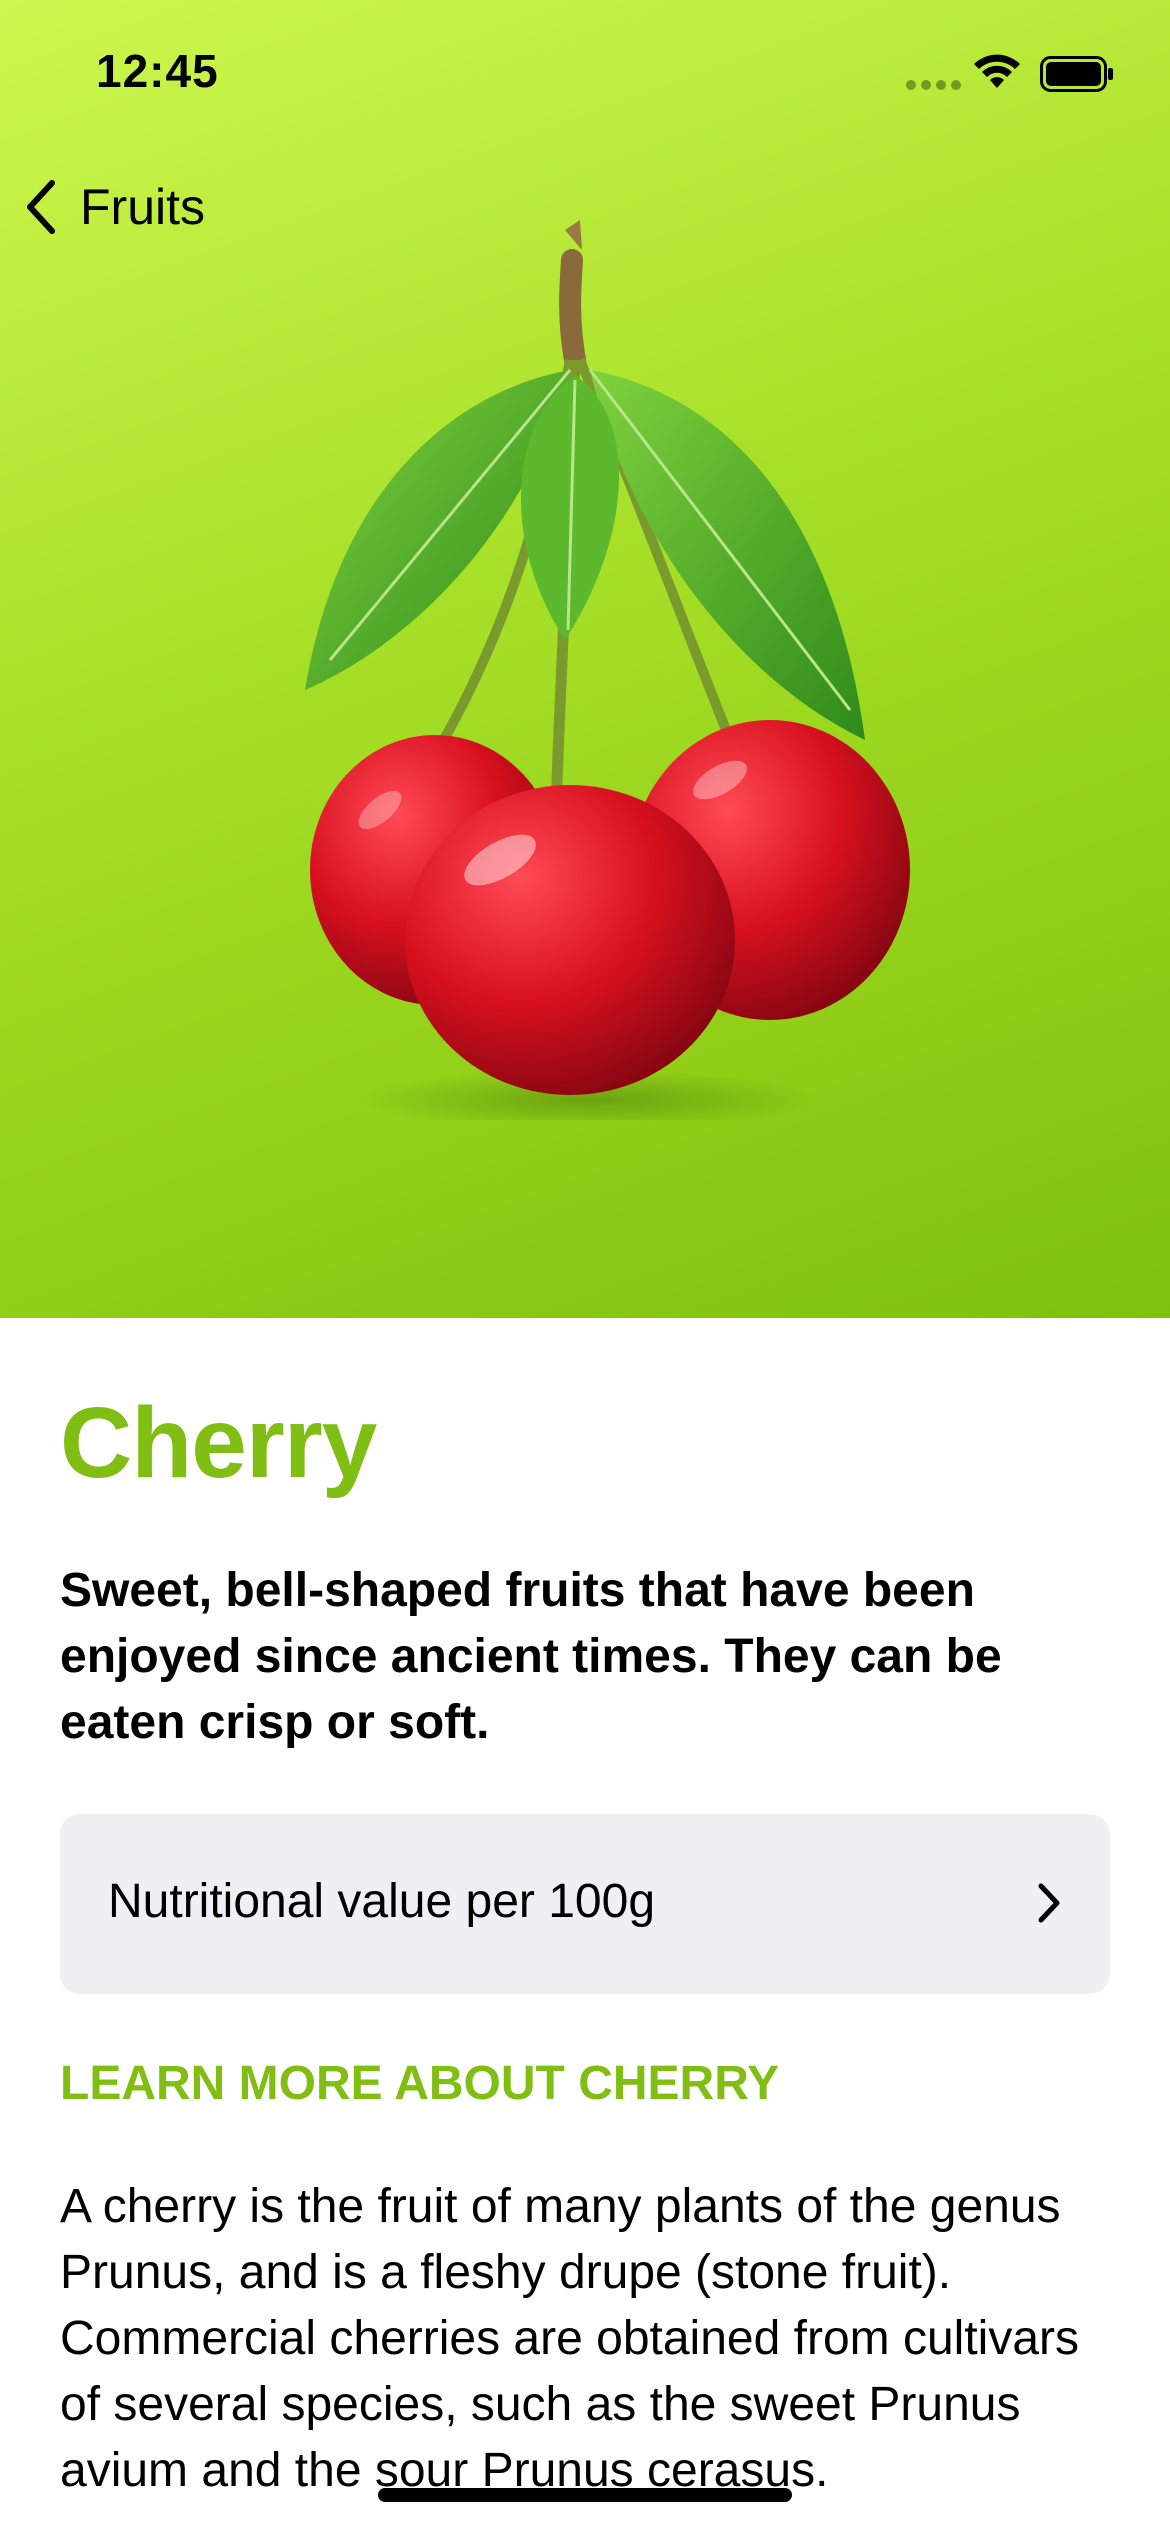 This screenshot has height=2532, width=1170. Describe the element at coordinates (585, 2495) in the screenshot. I see `home-indicator` at that location.